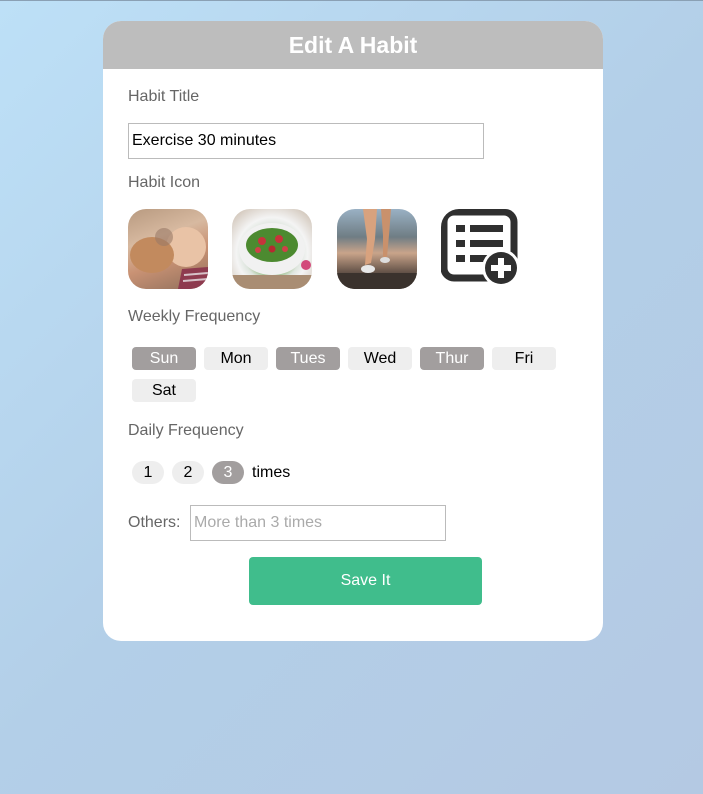 This screenshot has height=794, width=703. I want to click on day-sat-button: Sat, so click(164, 390).